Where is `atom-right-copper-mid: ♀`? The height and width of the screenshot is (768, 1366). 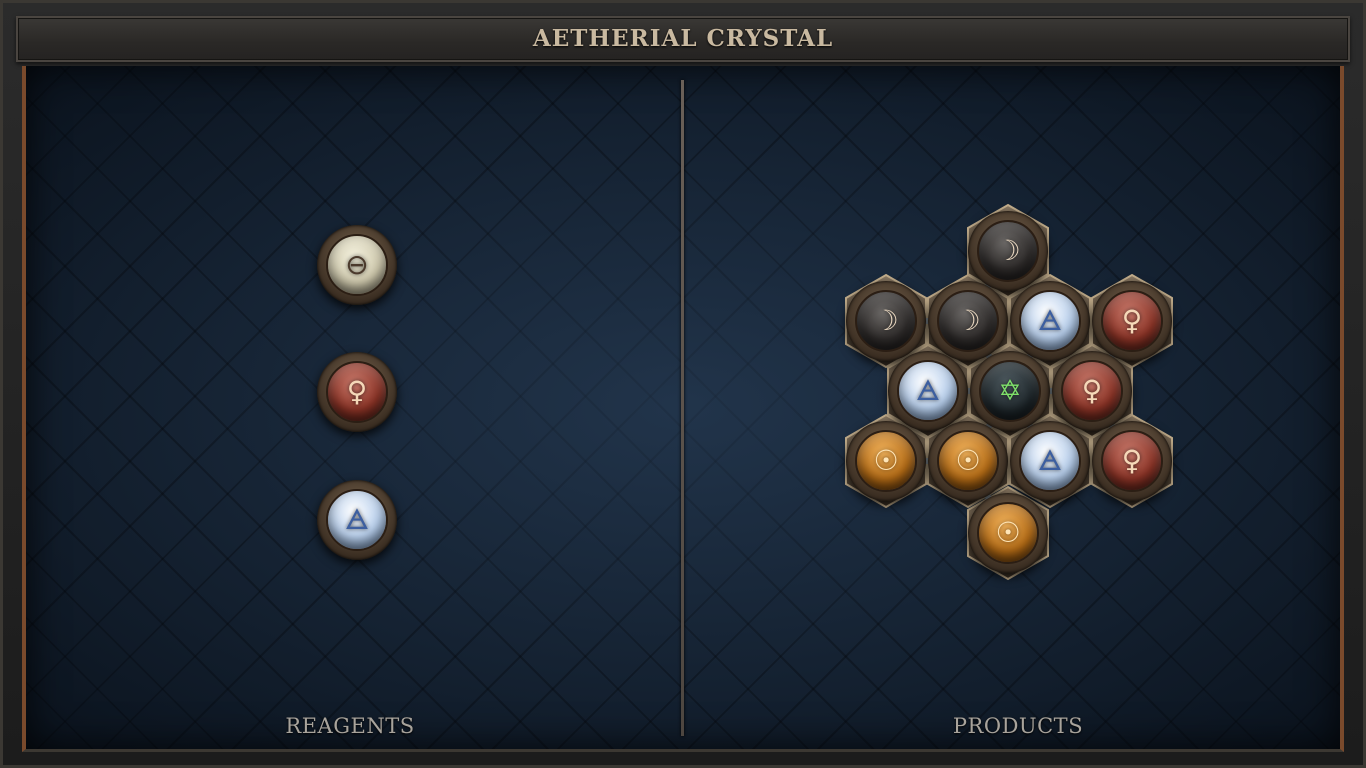
atom-right-copper-mid: ♀ is located at coordinates (1092, 391).